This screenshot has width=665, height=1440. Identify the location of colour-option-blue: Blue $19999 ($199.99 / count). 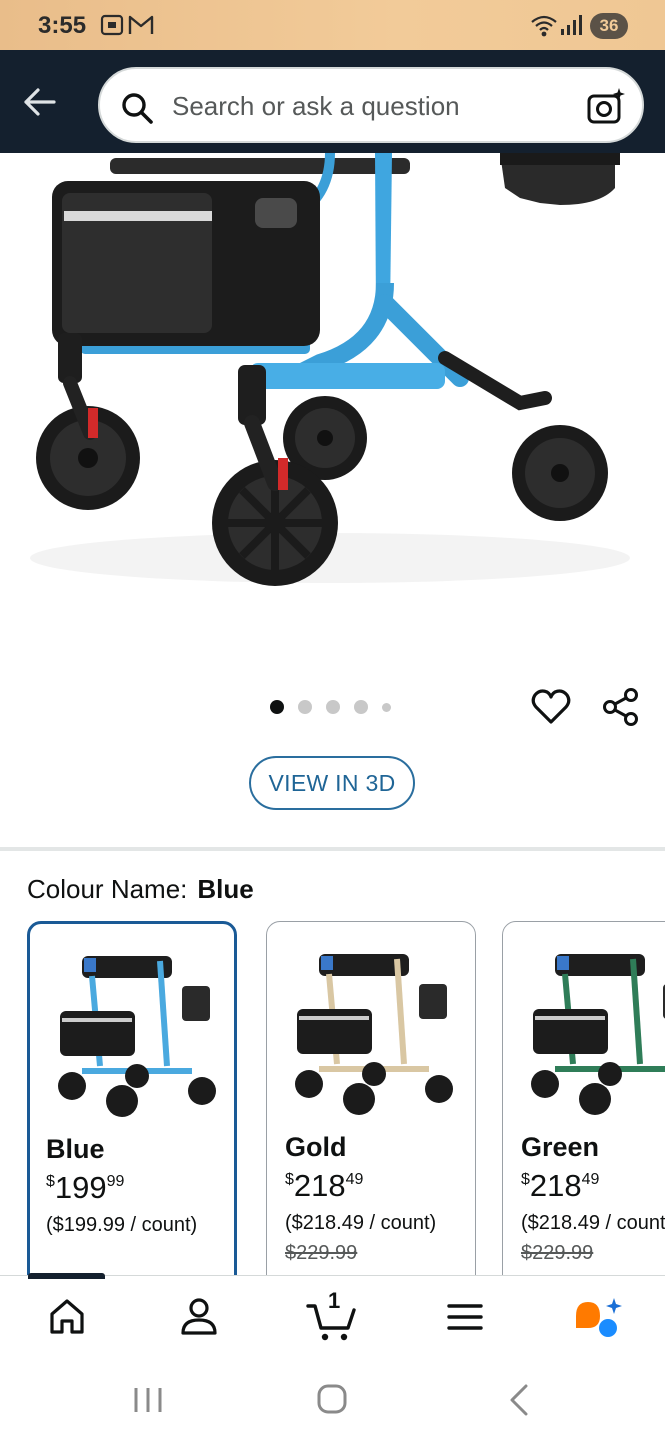
(132, 1111).